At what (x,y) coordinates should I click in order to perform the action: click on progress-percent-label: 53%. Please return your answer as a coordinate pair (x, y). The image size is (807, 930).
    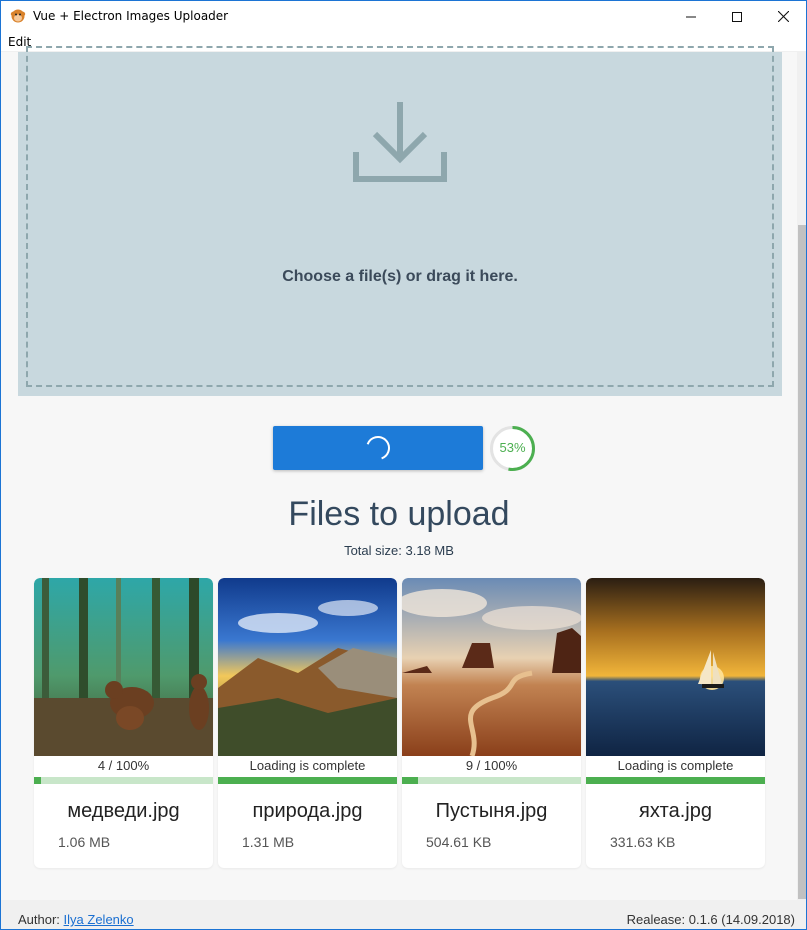
    Looking at the image, I should click on (512, 447).